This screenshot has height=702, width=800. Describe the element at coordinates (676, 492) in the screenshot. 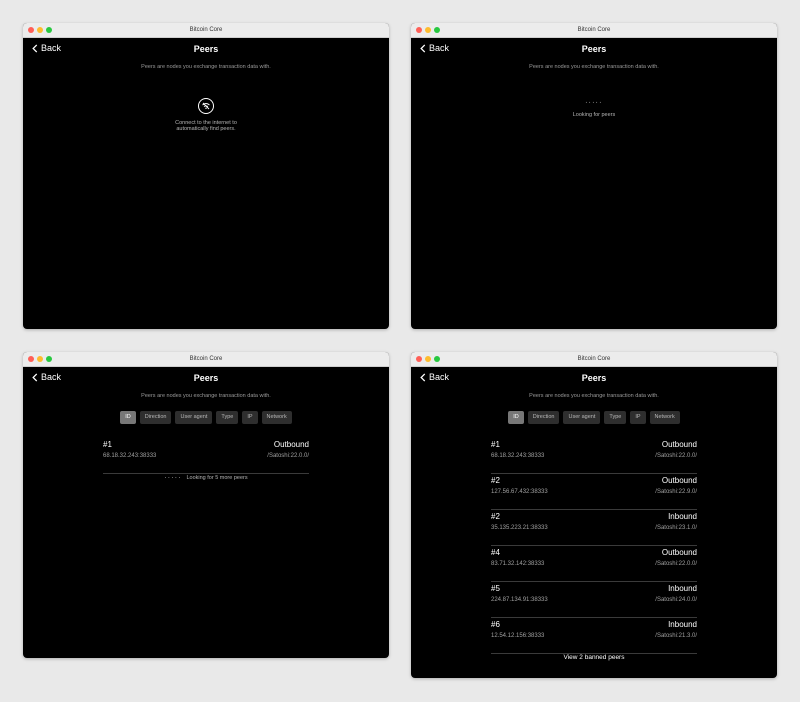

I see `peer-user-agent: /Satoshi:22.9.0/` at that location.